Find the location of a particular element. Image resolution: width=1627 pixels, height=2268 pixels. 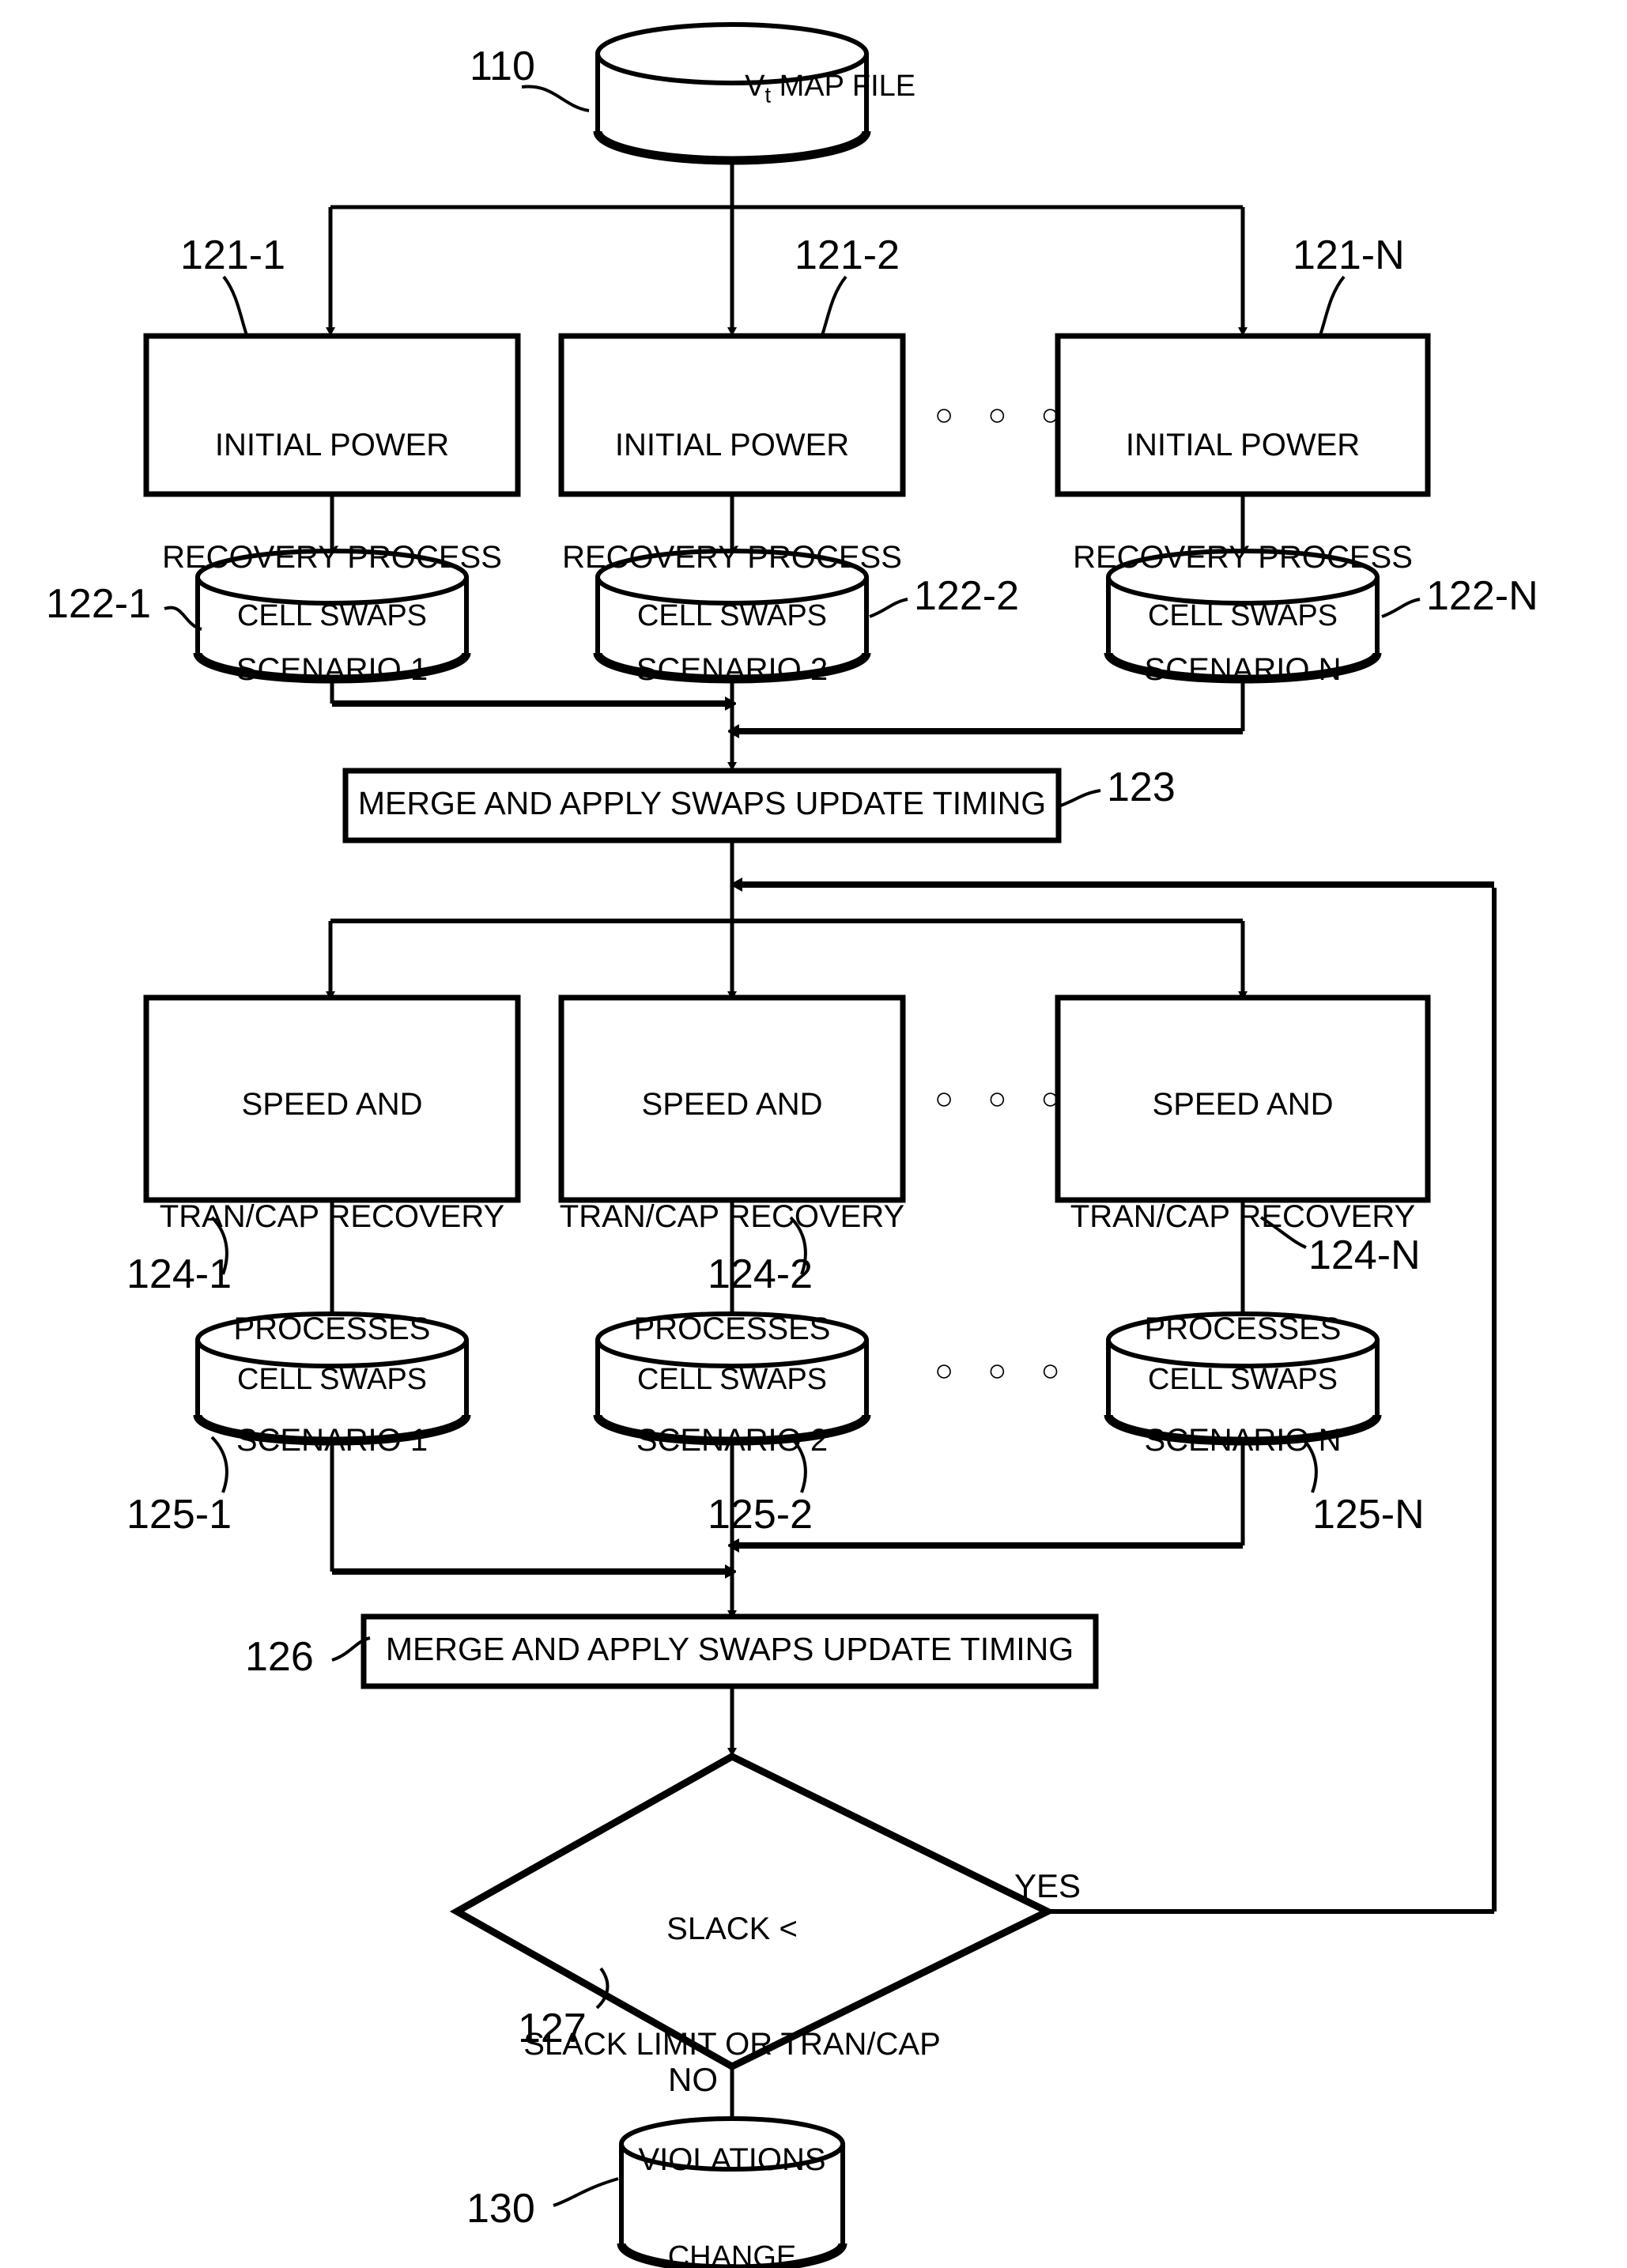

decision-yes-label: YES is located at coordinates (1048, 1885).